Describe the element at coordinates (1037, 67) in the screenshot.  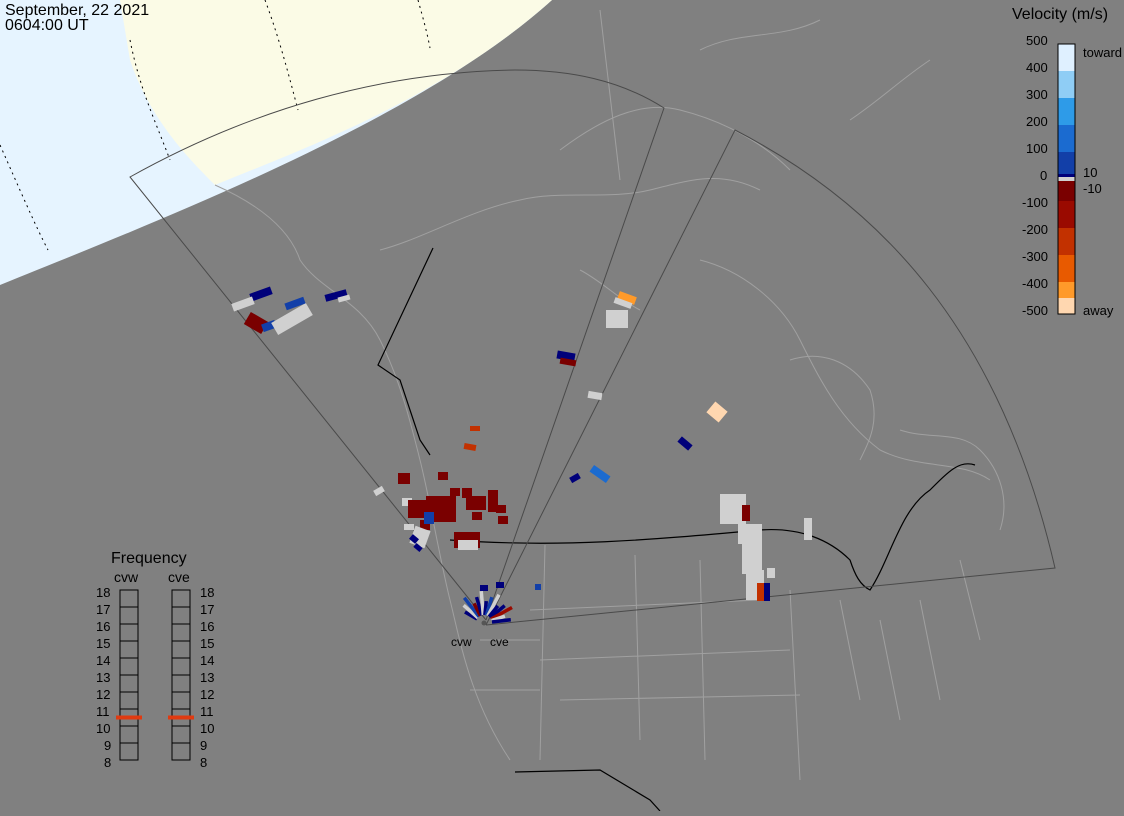
I see `velocity-tick-400: 400` at that location.